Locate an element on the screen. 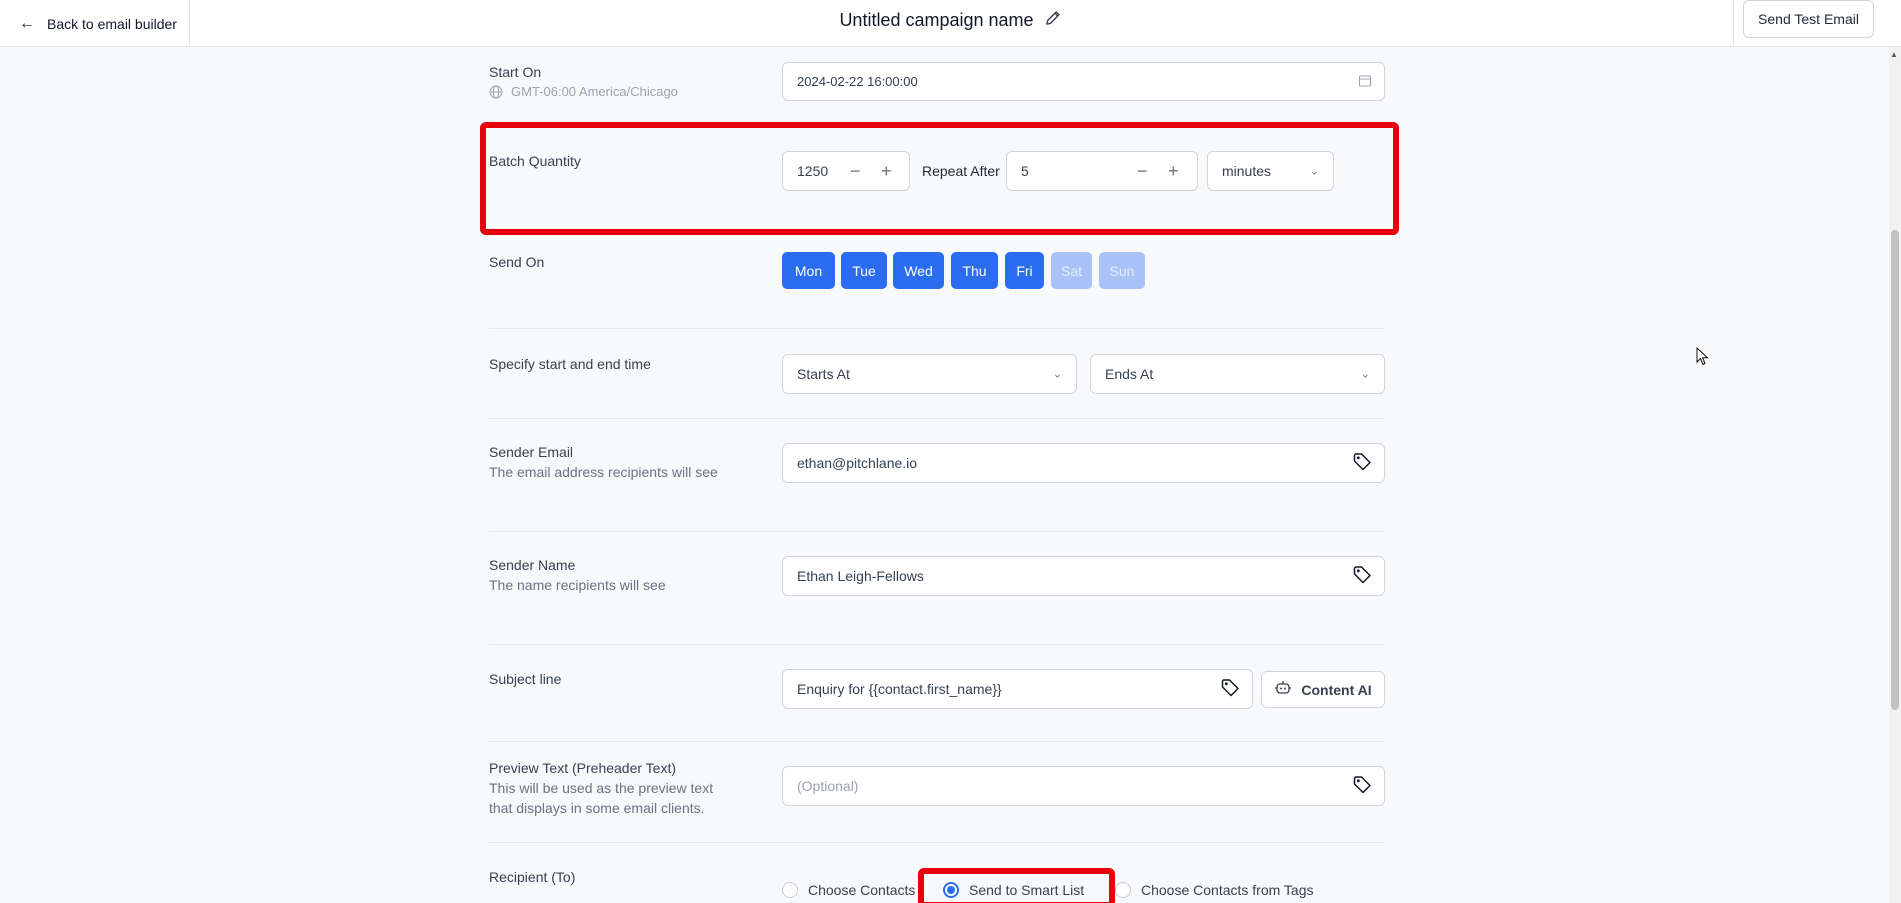 This screenshot has height=903, width=1901. sender-name-input: Ethan Leigh-Fellows is located at coordinates (1083, 576).